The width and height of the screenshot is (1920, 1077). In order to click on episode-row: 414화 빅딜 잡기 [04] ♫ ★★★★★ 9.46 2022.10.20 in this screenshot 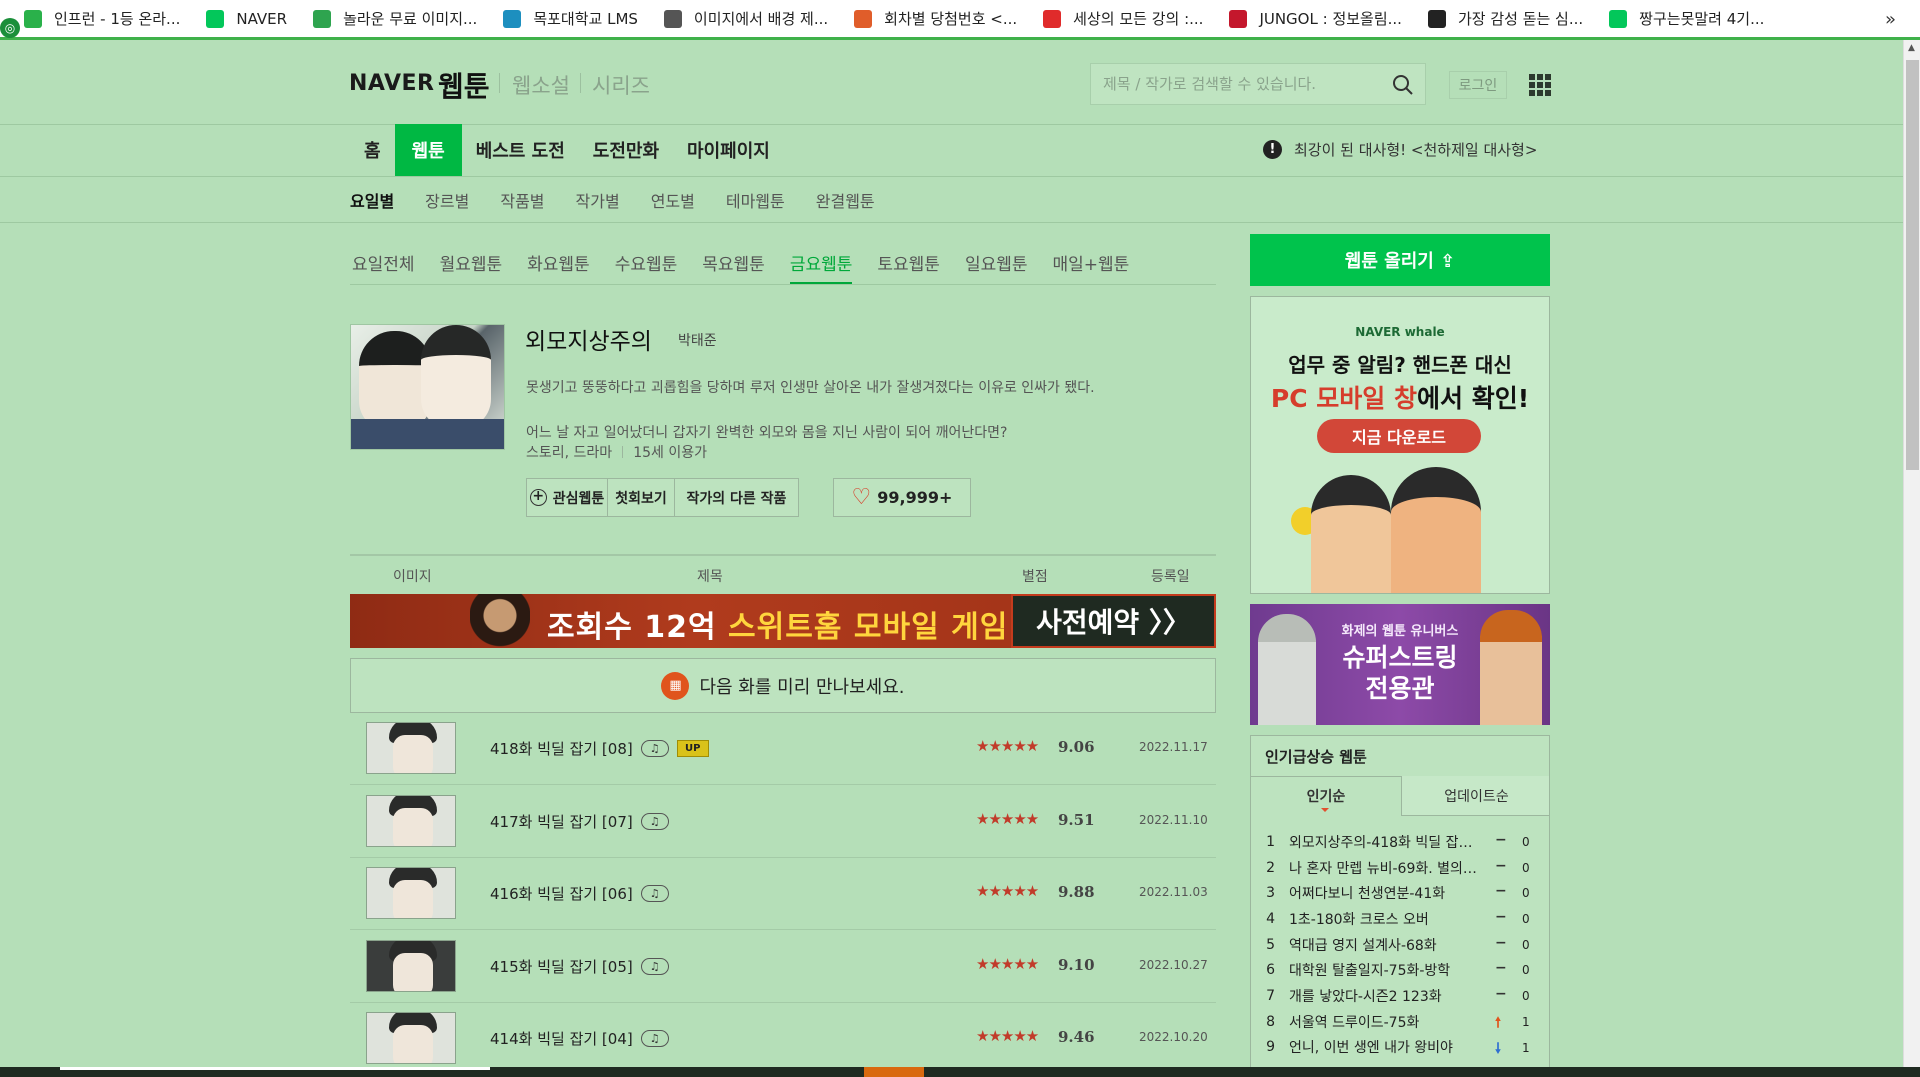, I will do `click(783, 1039)`.